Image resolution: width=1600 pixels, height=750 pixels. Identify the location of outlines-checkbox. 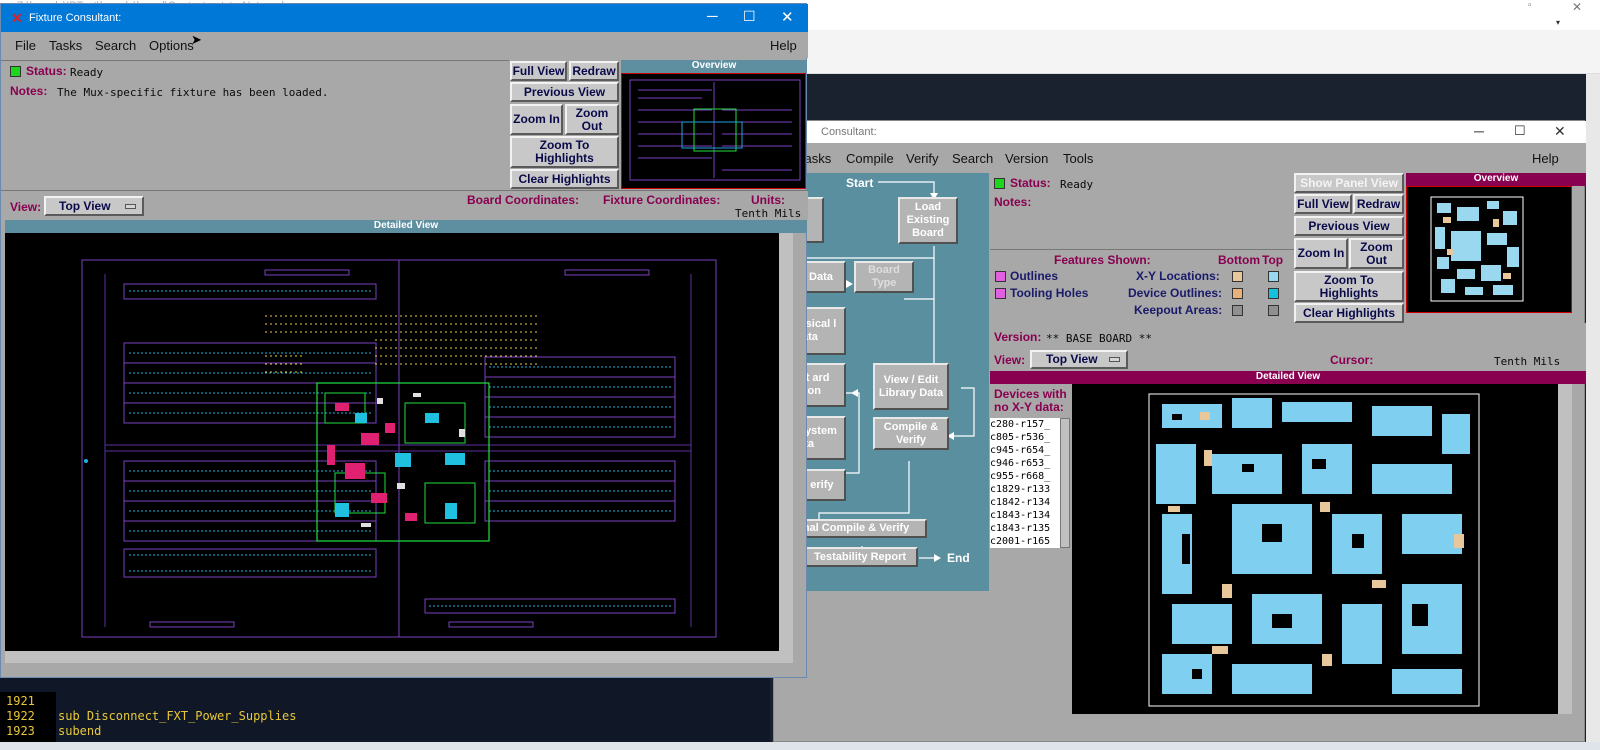
(1000, 276).